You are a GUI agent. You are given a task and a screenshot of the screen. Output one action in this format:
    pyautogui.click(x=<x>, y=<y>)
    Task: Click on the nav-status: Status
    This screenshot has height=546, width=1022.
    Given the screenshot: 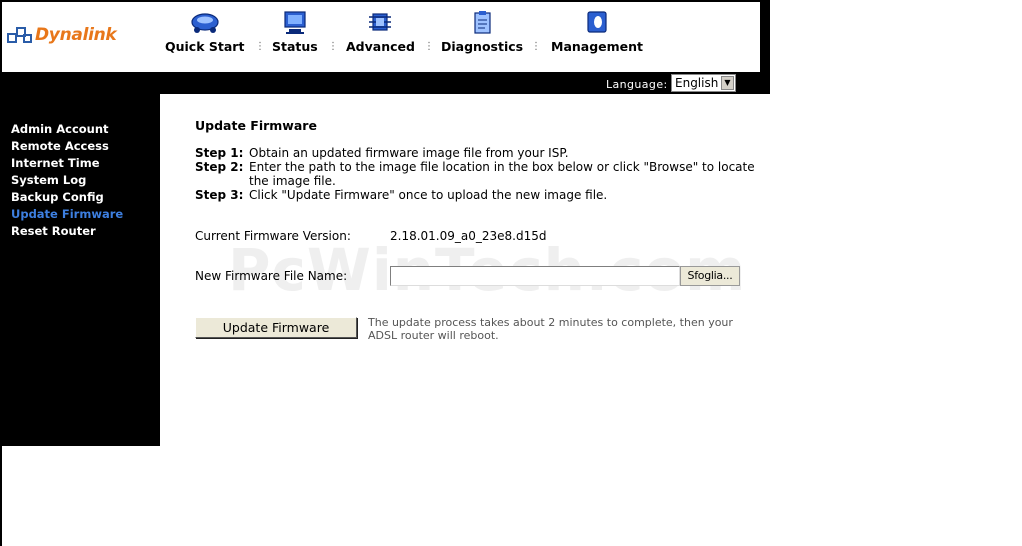 What is the action you would take?
    pyautogui.click(x=295, y=32)
    